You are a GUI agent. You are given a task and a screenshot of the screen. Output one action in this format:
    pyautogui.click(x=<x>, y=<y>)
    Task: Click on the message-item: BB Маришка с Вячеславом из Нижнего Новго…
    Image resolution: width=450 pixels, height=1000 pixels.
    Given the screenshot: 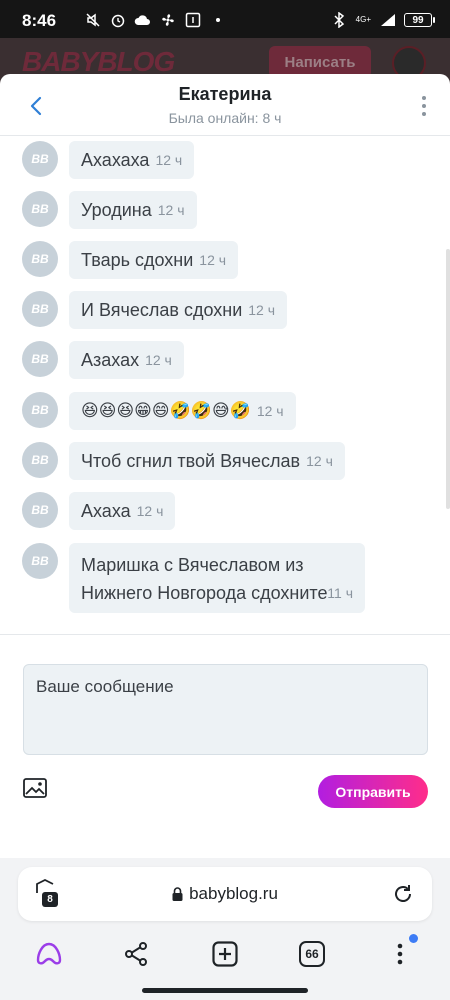 What is the action you would take?
    pyautogui.click(x=193, y=578)
    